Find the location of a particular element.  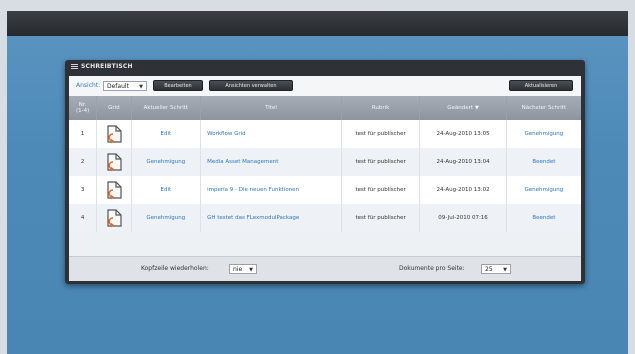

col-title: Titel is located at coordinates (271, 108).